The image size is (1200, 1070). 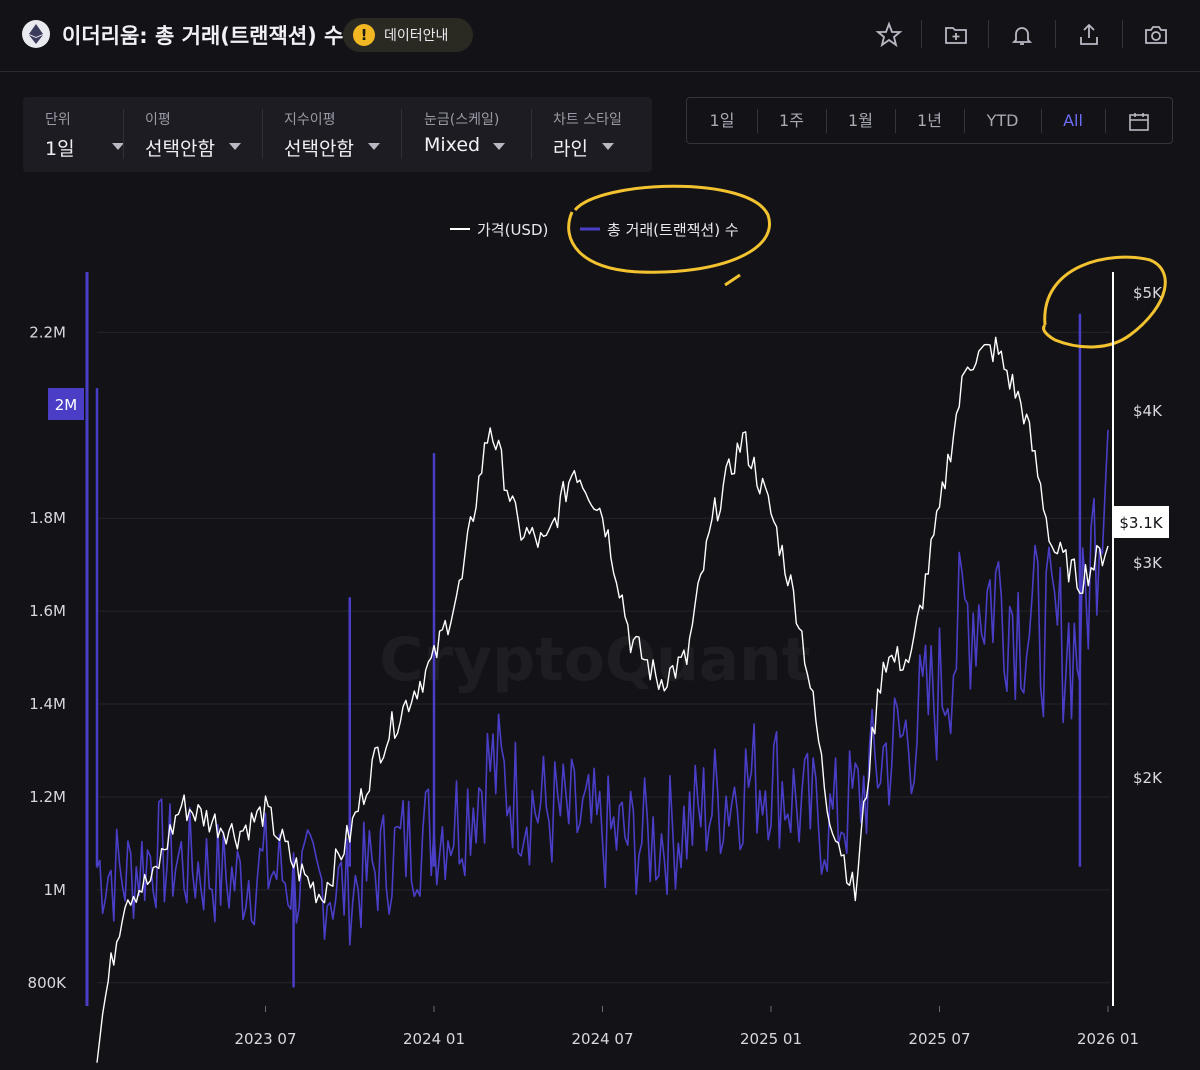 I want to click on chart-style-select: 차트 스타일 라인, so click(x=600, y=134).